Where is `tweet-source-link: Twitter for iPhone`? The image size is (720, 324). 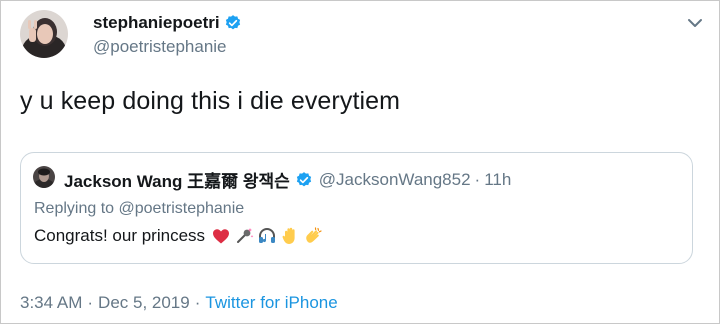 tweet-source-link: Twitter for iPhone is located at coordinates (271, 302).